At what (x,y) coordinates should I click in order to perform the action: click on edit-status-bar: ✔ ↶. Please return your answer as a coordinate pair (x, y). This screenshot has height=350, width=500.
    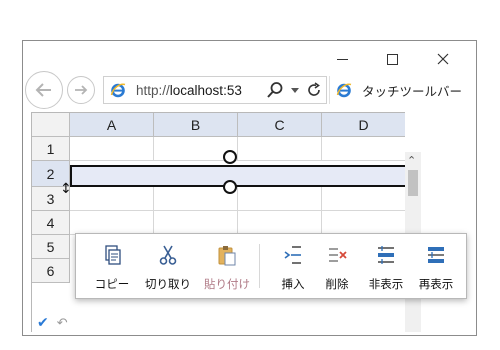
    Looking at the image, I should click on (61, 323).